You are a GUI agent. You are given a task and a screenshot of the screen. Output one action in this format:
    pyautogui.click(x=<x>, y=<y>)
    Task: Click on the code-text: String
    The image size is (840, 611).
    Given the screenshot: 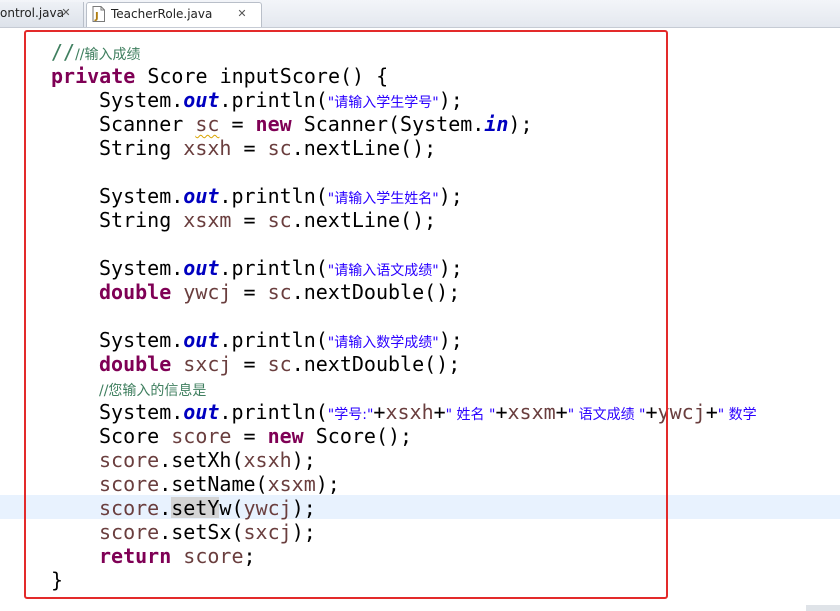 What is the action you would take?
    pyautogui.click(x=141, y=148)
    